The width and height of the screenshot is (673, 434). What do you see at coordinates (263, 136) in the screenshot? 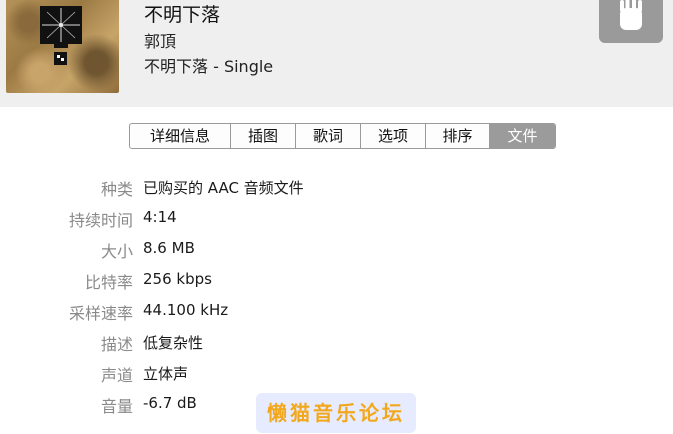
I see `tab-artwork: 插图` at bounding box center [263, 136].